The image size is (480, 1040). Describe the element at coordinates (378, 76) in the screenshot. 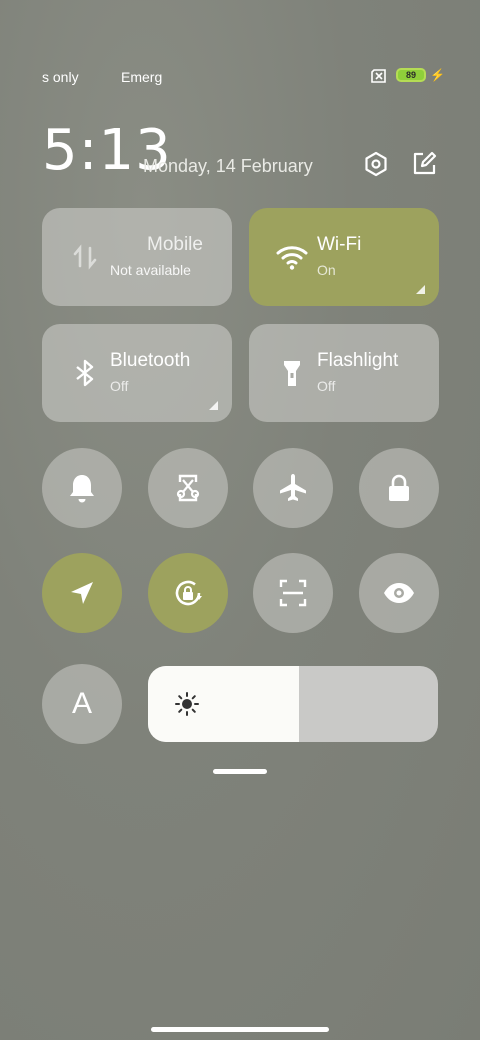

I see `no-sim-icon` at that location.